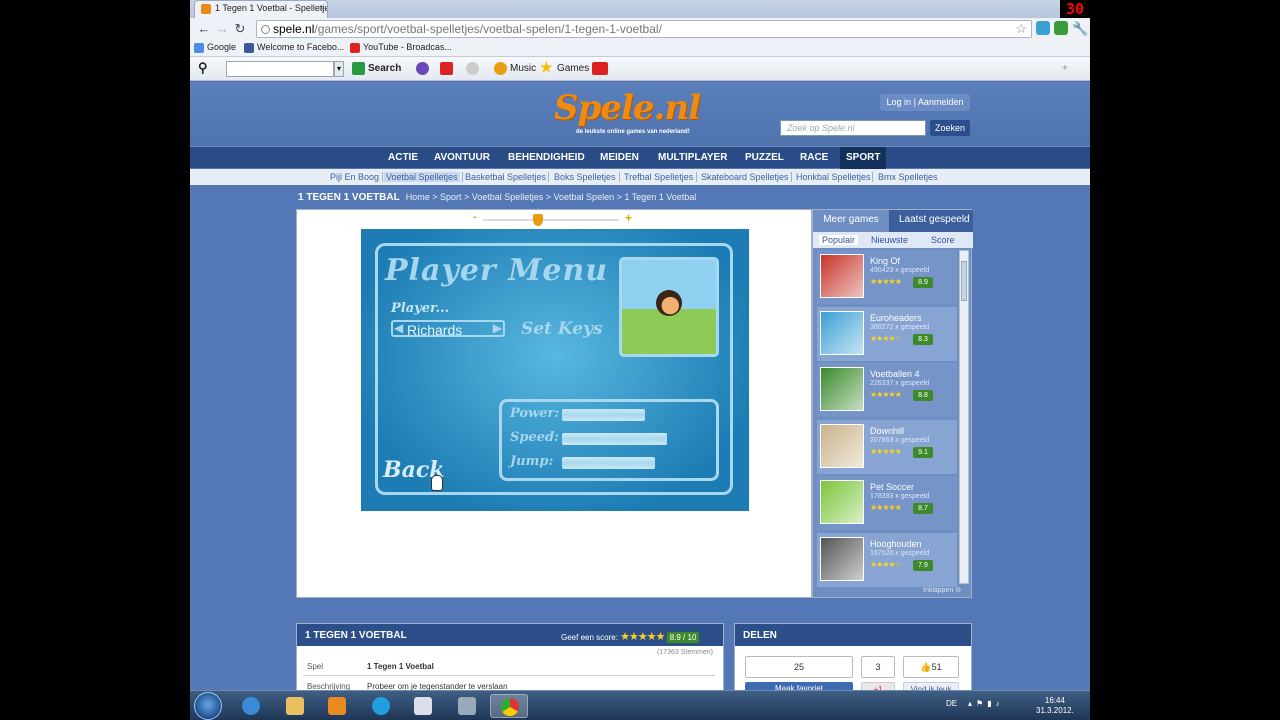 The width and height of the screenshot is (1280, 720). Describe the element at coordinates (585, 177) in the screenshot. I see `subnav-boks: Boks Spelletjes` at that location.